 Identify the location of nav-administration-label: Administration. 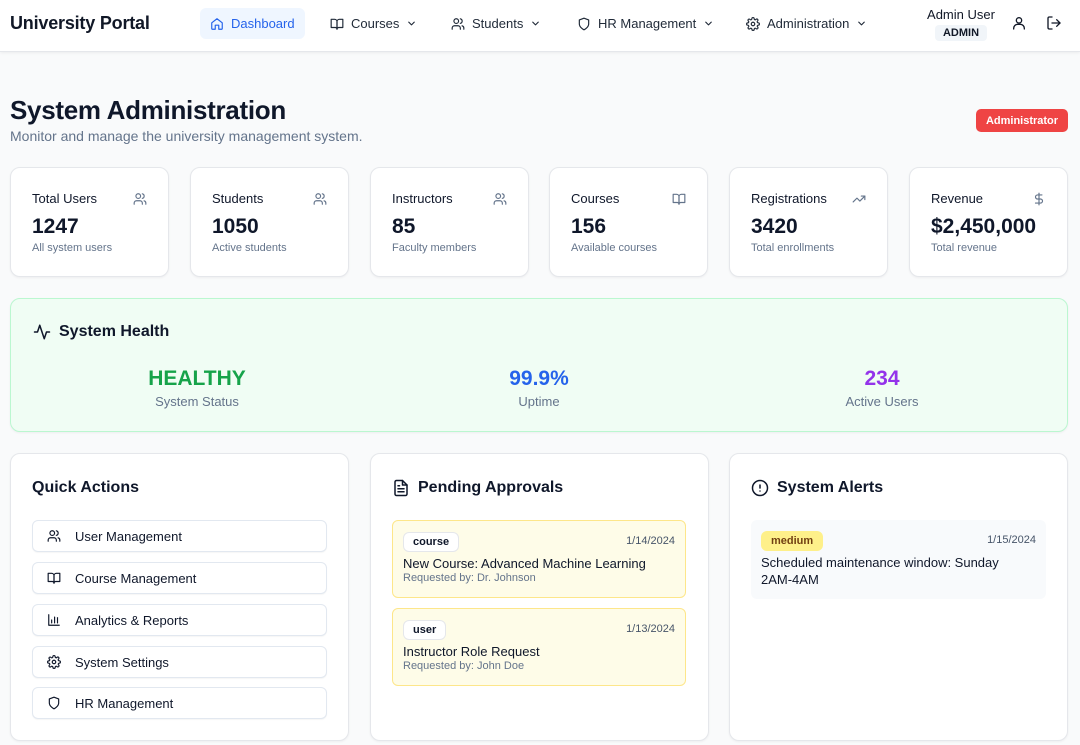
(808, 23).